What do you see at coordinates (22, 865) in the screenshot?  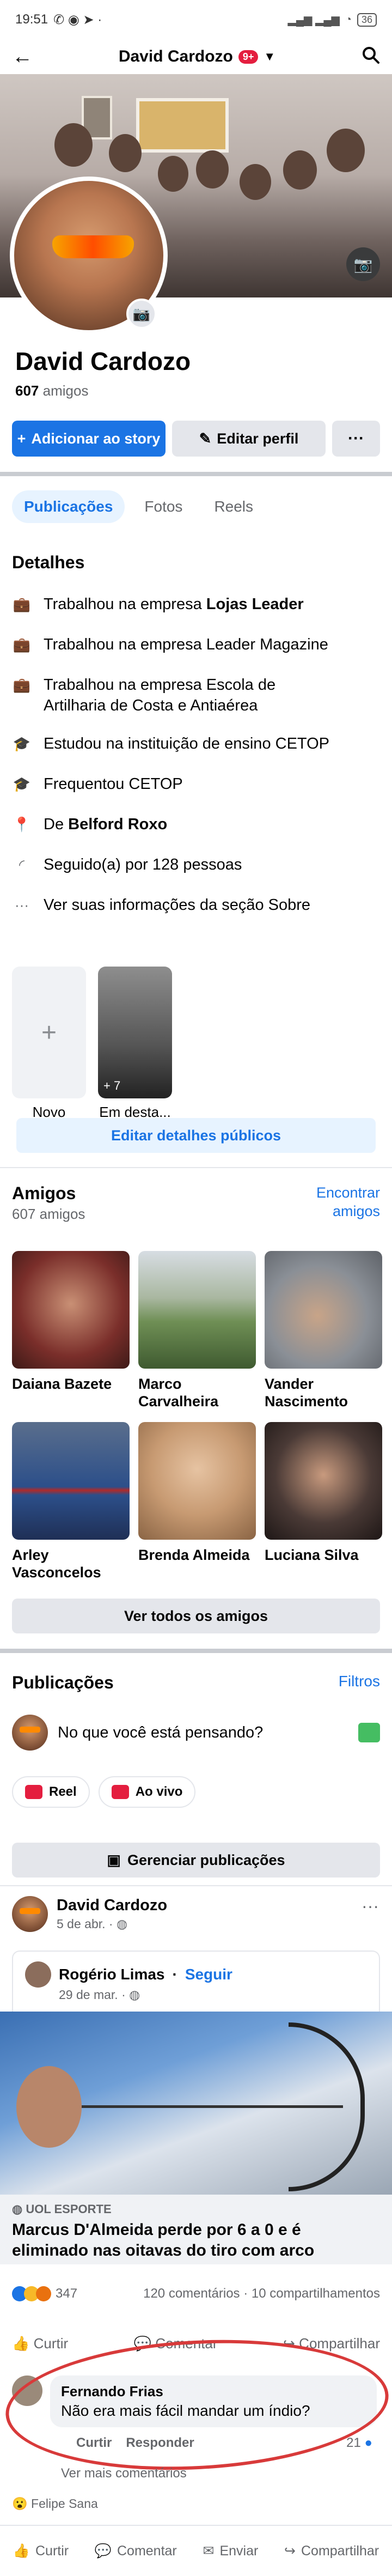 I see `rss-icon: ◜` at bounding box center [22, 865].